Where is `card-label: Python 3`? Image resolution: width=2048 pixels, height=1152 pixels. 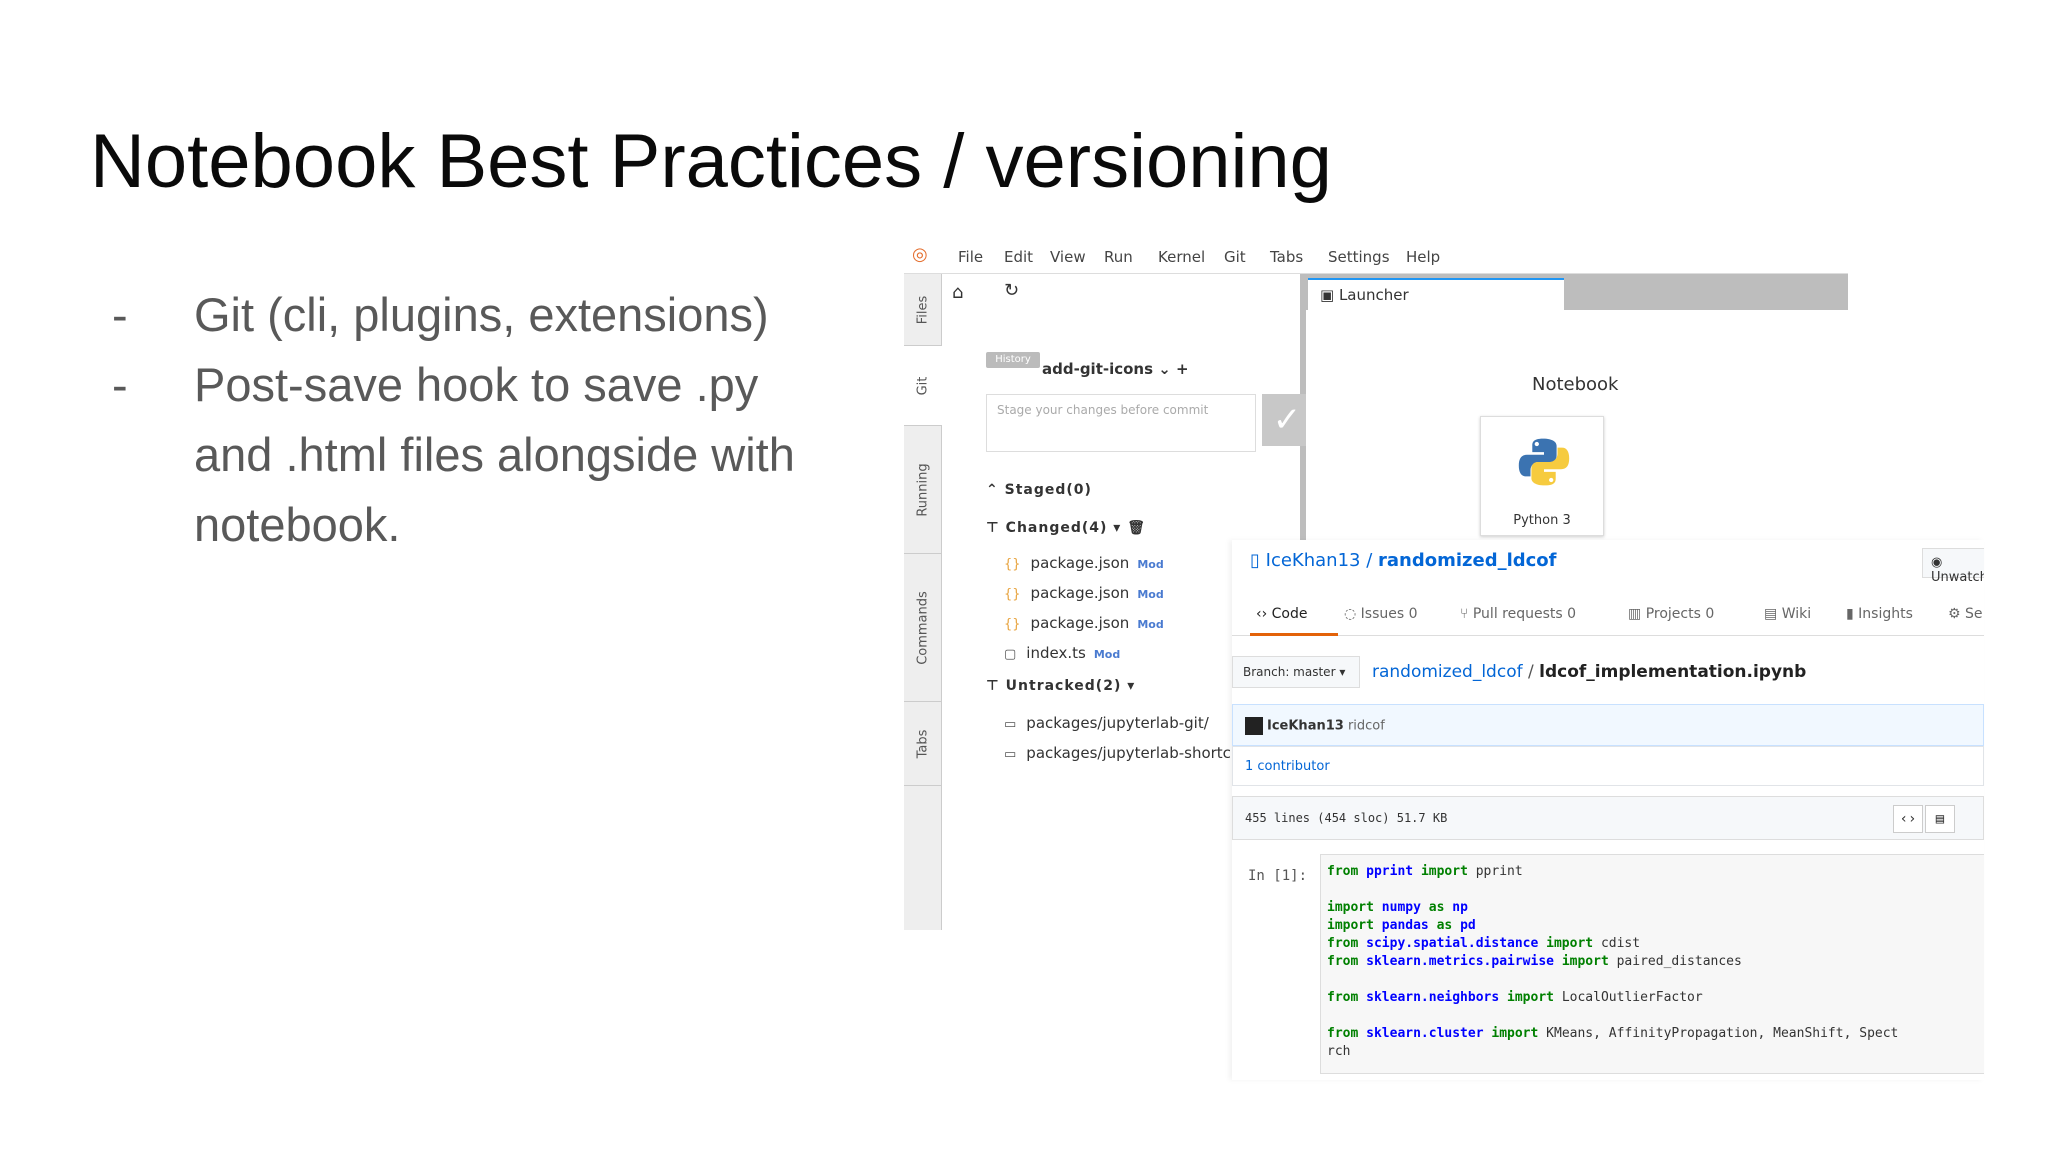
card-label: Python 3 is located at coordinates (1542, 520).